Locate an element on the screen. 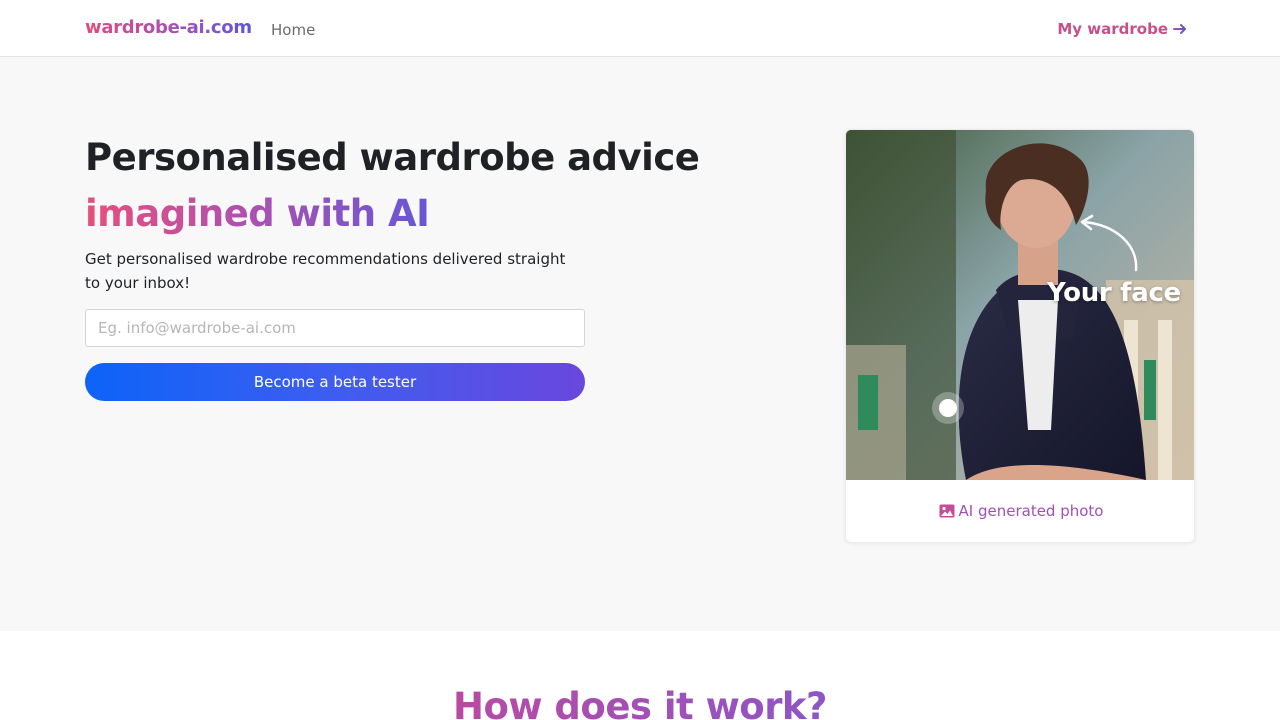 The height and width of the screenshot is (720, 1280). how-it-works-title: How does it work? is located at coordinates (640, 702).